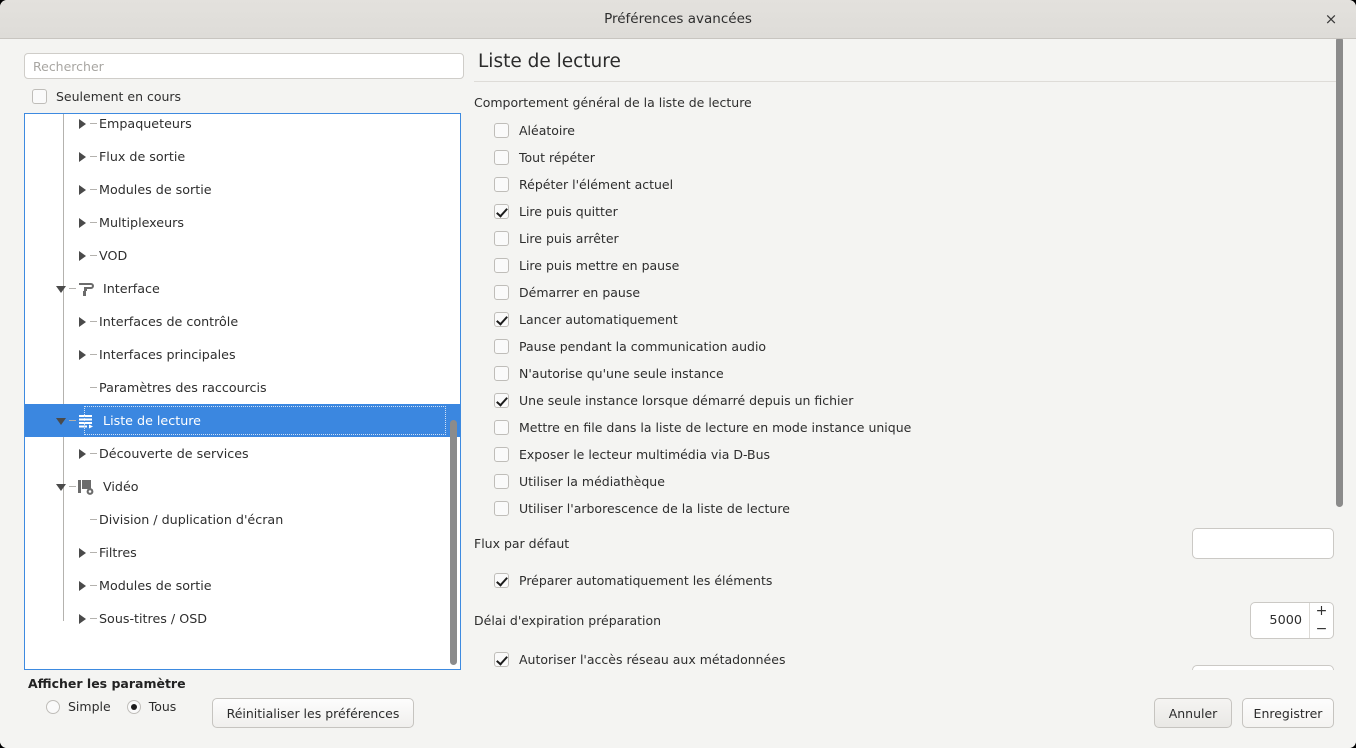 The height and width of the screenshot is (748, 1356). Describe the element at coordinates (913, 265) in the screenshot. I see `option-row: Lire puis mettre en pause` at that location.